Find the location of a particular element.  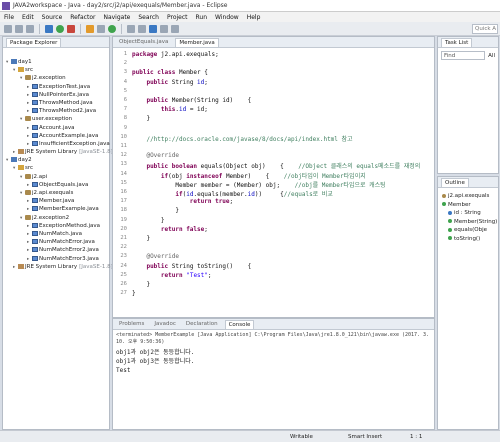

tab-package-explorer: Package Explorer is located at coordinates (34, 42).